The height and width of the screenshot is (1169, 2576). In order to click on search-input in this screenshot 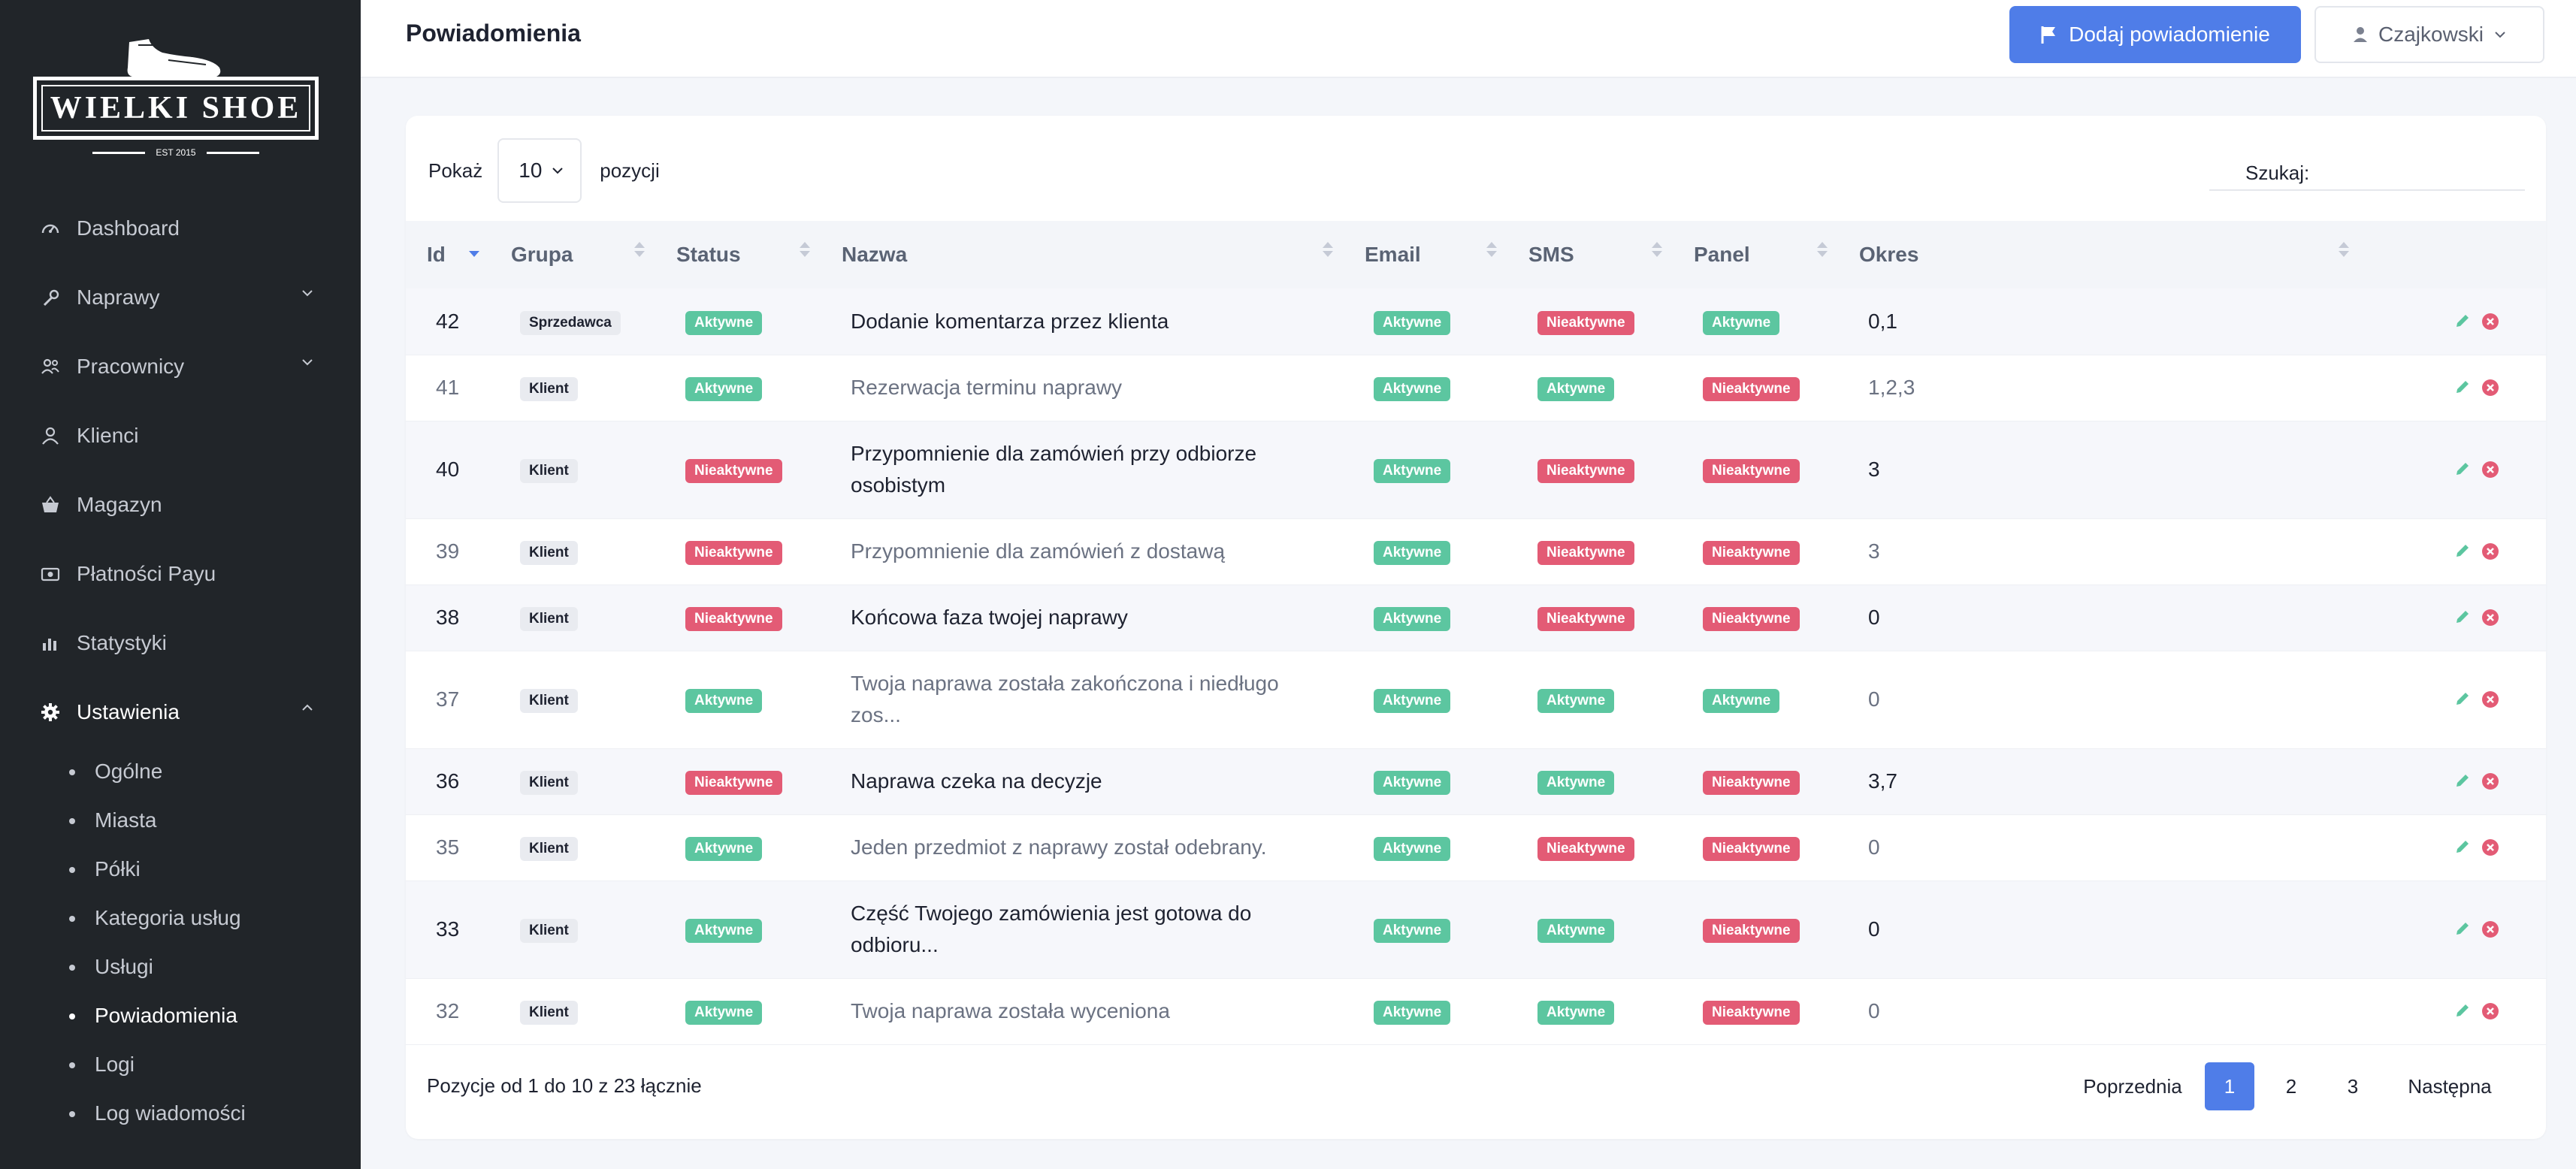, I will do `click(2446, 173)`.